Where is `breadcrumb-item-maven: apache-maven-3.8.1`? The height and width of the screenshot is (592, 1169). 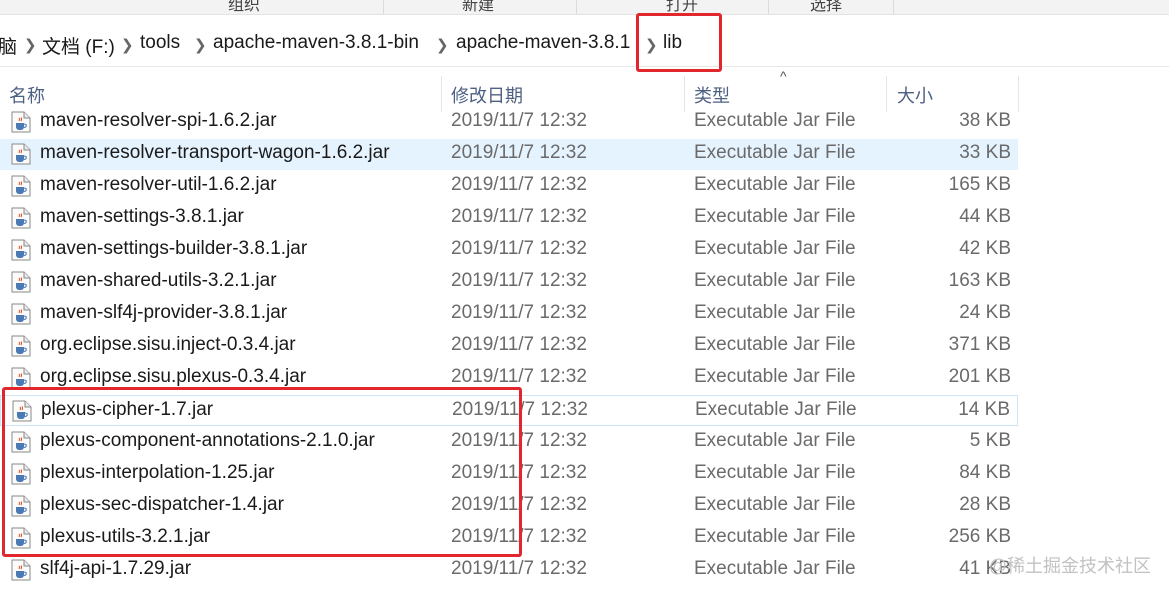 breadcrumb-item-maven: apache-maven-3.8.1 is located at coordinates (543, 43).